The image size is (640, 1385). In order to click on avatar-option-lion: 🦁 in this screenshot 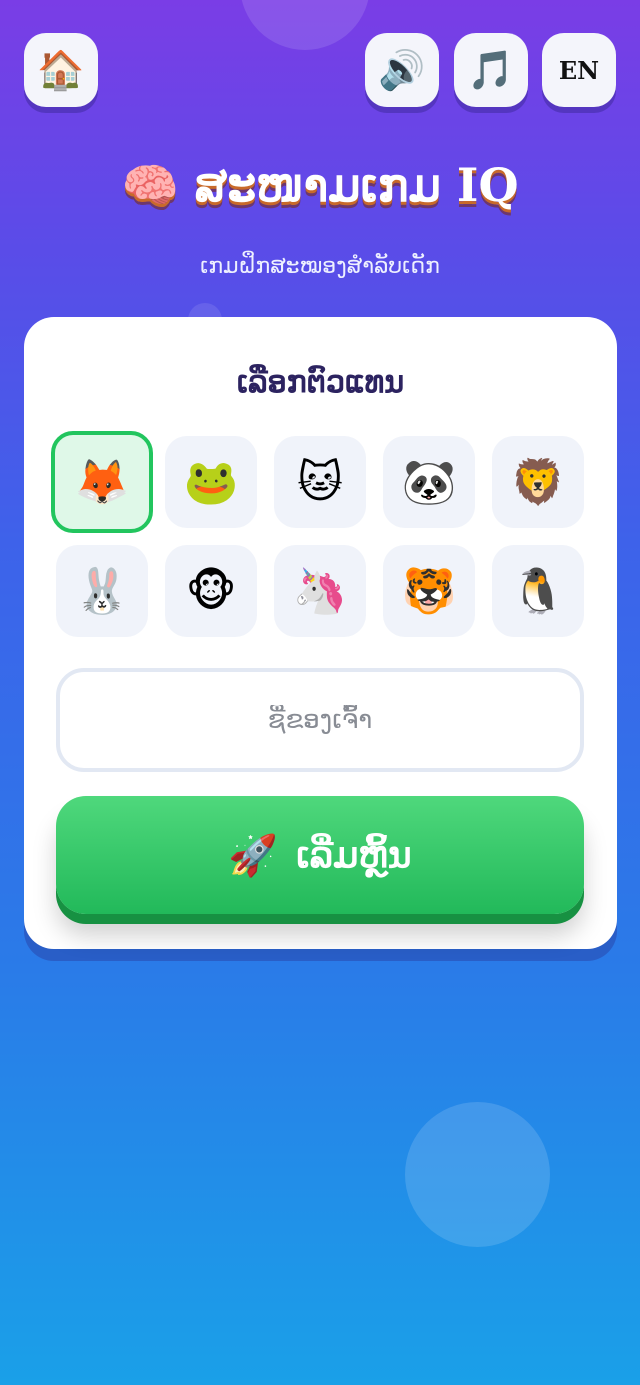, I will do `click(538, 482)`.